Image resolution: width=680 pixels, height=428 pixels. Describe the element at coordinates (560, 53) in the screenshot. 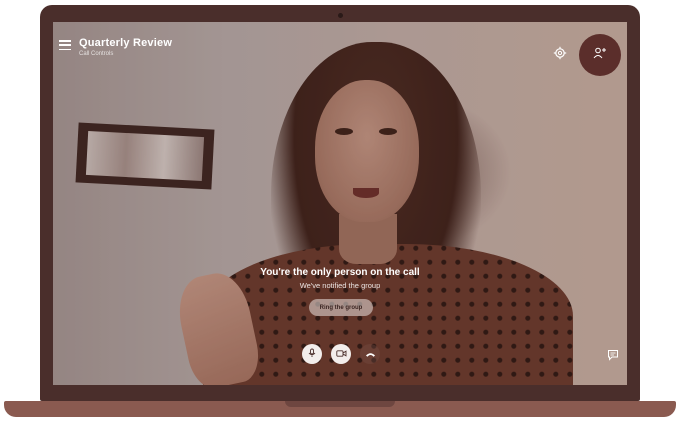

I see `gear-icon` at that location.